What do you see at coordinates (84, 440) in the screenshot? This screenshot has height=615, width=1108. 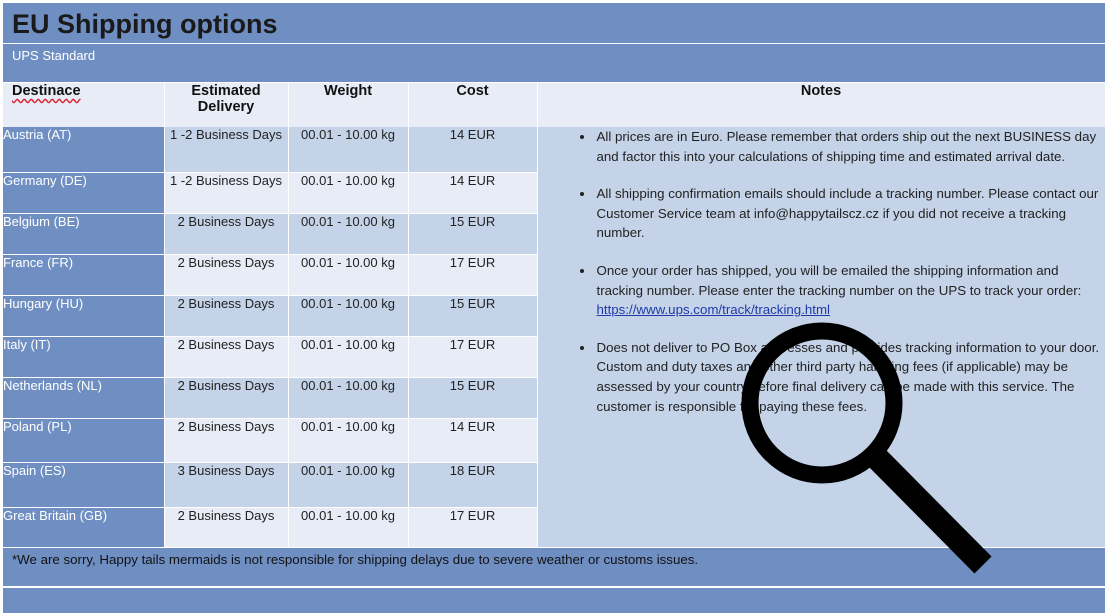 I see `country-cell: Poland (PL)` at bounding box center [84, 440].